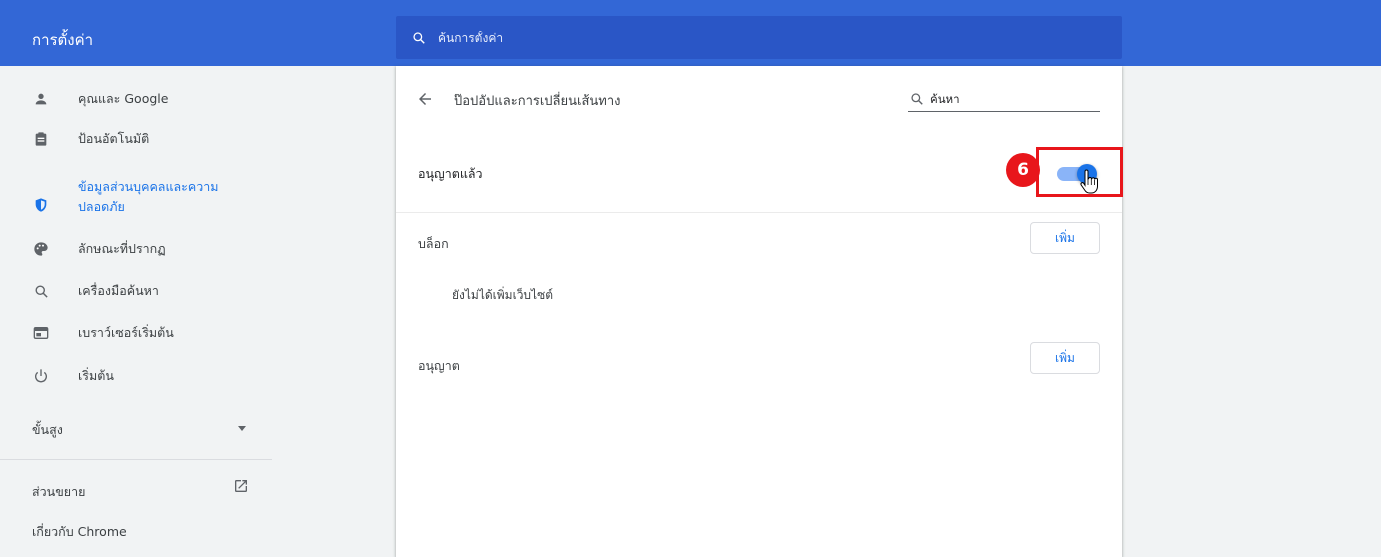  What do you see at coordinates (118, 290) in the screenshot?
I see `sidebar-item-label: เครื่องมือค้นหา` at bounding box center [118, 290].